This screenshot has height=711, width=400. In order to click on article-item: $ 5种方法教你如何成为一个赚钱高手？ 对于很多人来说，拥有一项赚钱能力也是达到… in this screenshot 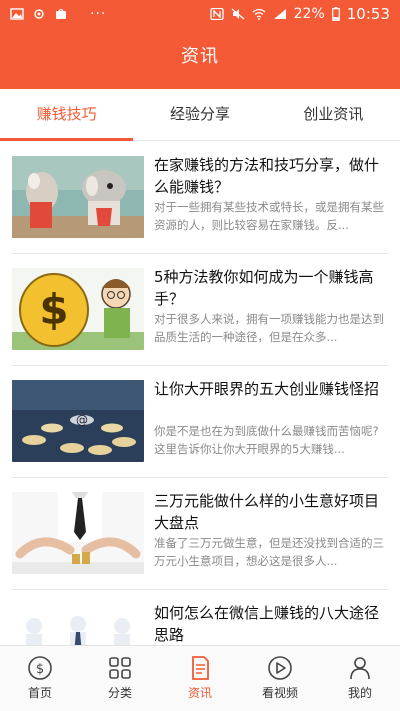, I will do `click(200, 310)`.